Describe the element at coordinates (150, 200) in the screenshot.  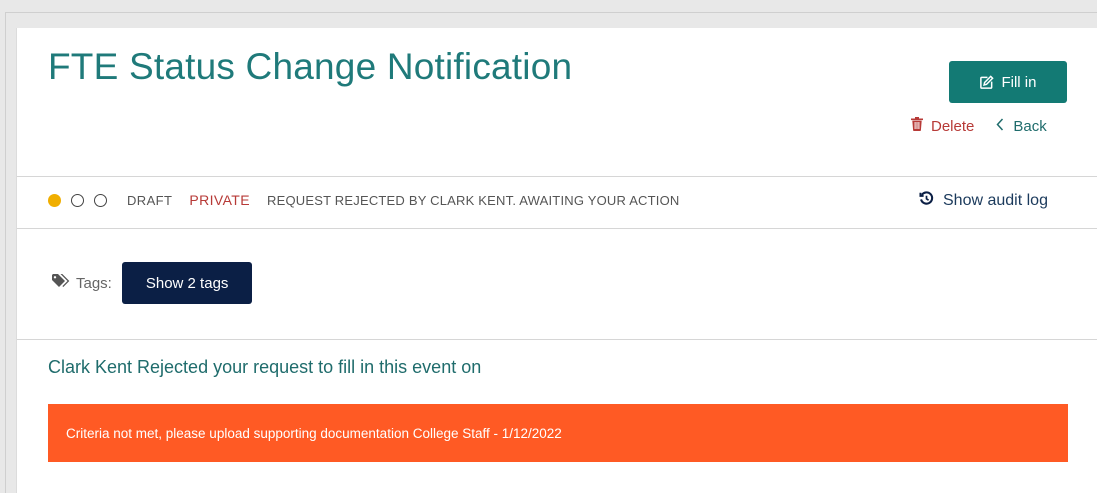
I see `status-state: DRAFT` at that location.